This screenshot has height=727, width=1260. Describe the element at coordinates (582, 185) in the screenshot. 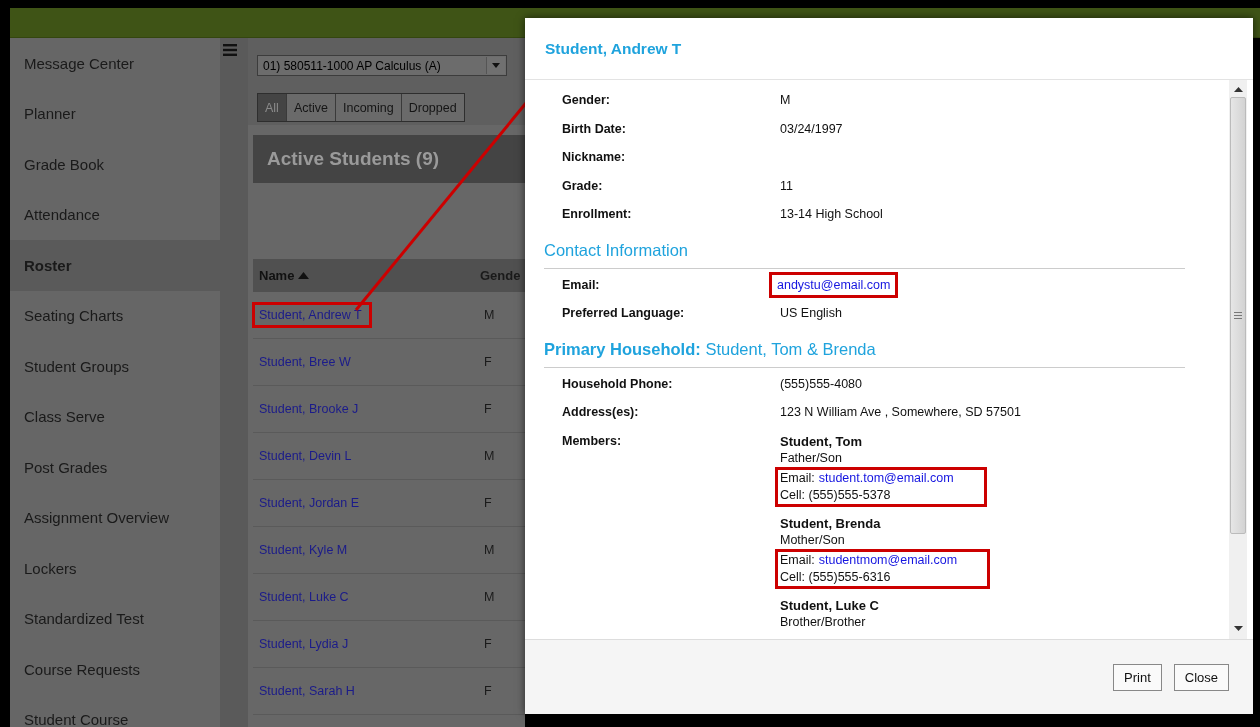

I see `field-label: Grade:` at that location.